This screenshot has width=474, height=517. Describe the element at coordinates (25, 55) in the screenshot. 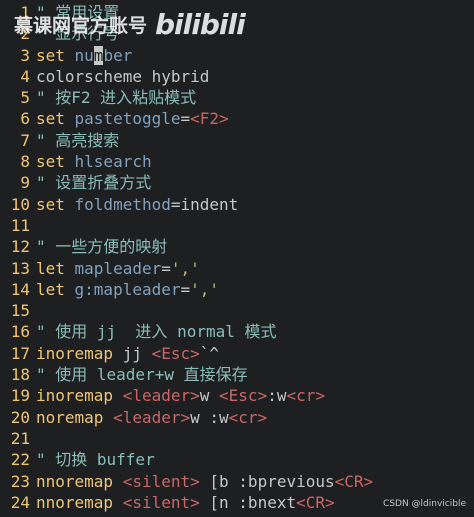

I see `line-number: 3` at that location.